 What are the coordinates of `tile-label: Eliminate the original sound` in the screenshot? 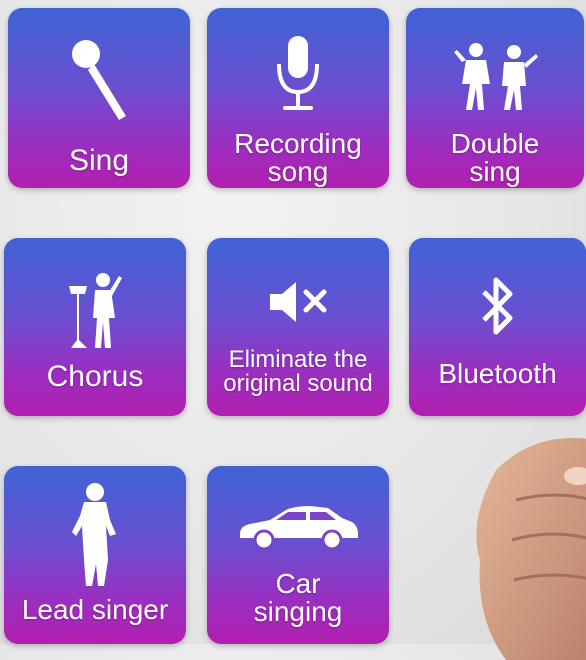 It's located at (298, 371).